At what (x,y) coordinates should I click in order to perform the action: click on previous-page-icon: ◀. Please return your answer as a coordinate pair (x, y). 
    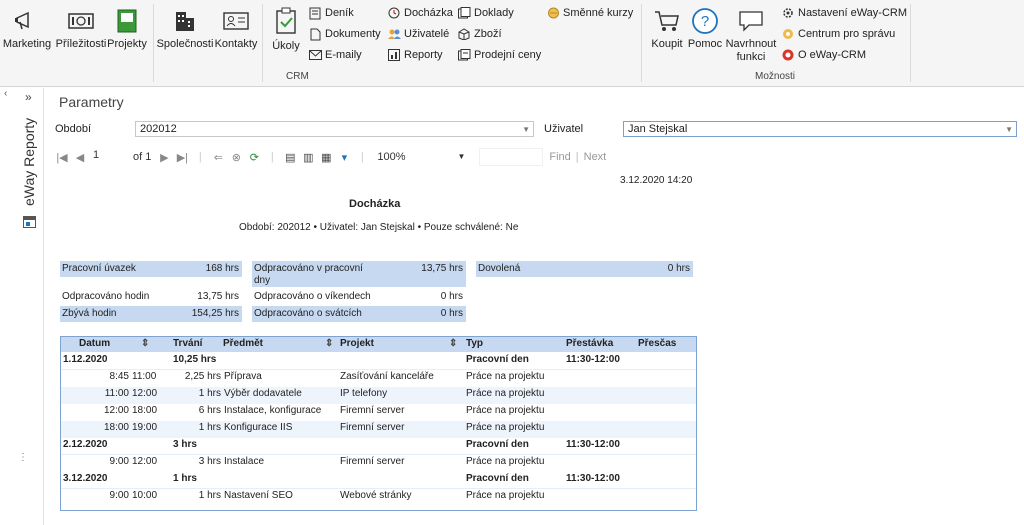
    Looking at the image, I should click on (80, 157).